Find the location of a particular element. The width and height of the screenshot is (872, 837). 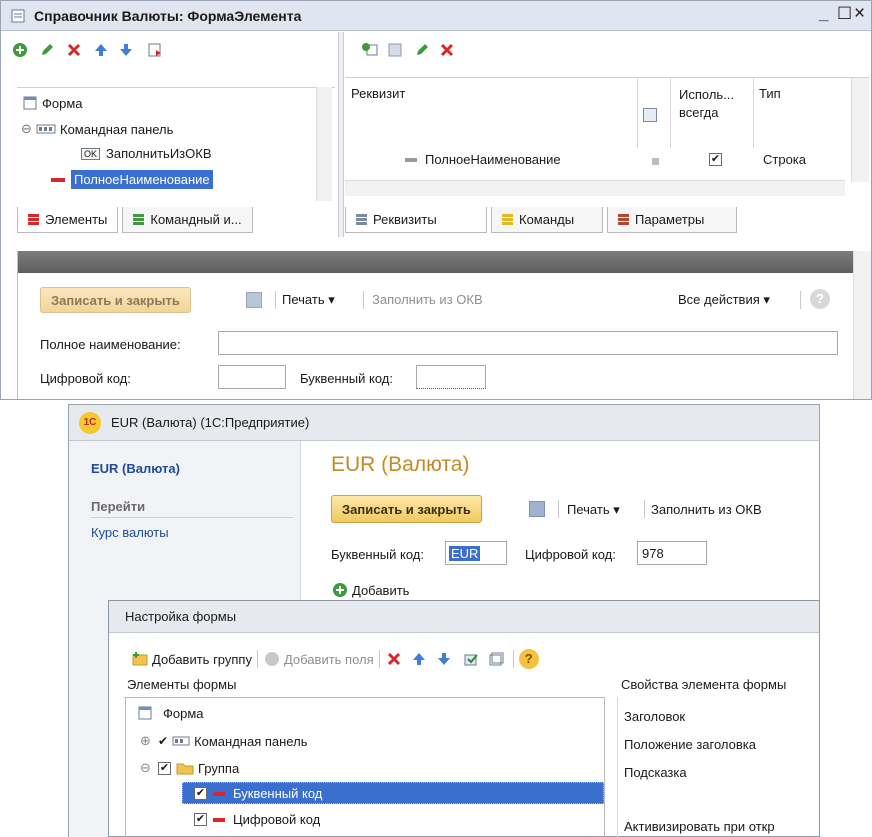

tree-item-selected: ПолноеНаименование is located at coordinates (132, 179).